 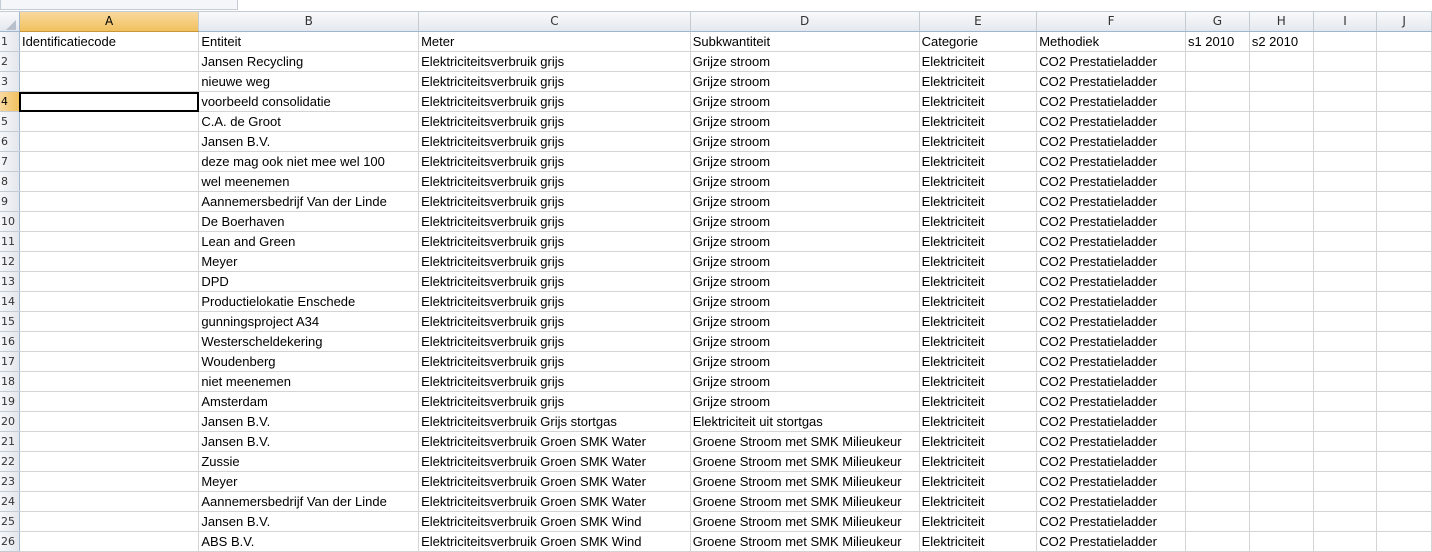 I want to click on column-header-a: A, so click(x=109, y=22).